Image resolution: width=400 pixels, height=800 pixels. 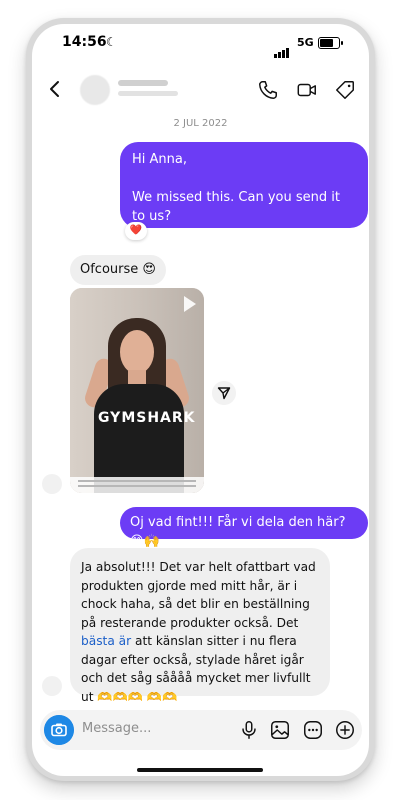 What do you see at coordinates (59, 730) in the screenshot?
I see `camera-icon` at bounding box center [59, 730].